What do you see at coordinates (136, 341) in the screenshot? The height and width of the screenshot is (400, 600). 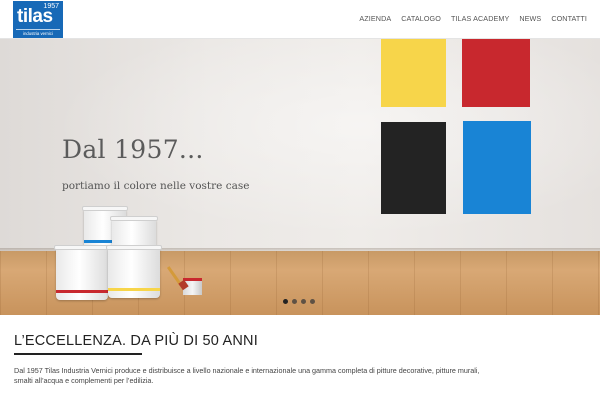 I see `about-heading: L’ECCELLENZA. DA PIÙ DI 50 ANNI` at bounding box center [136, 341].